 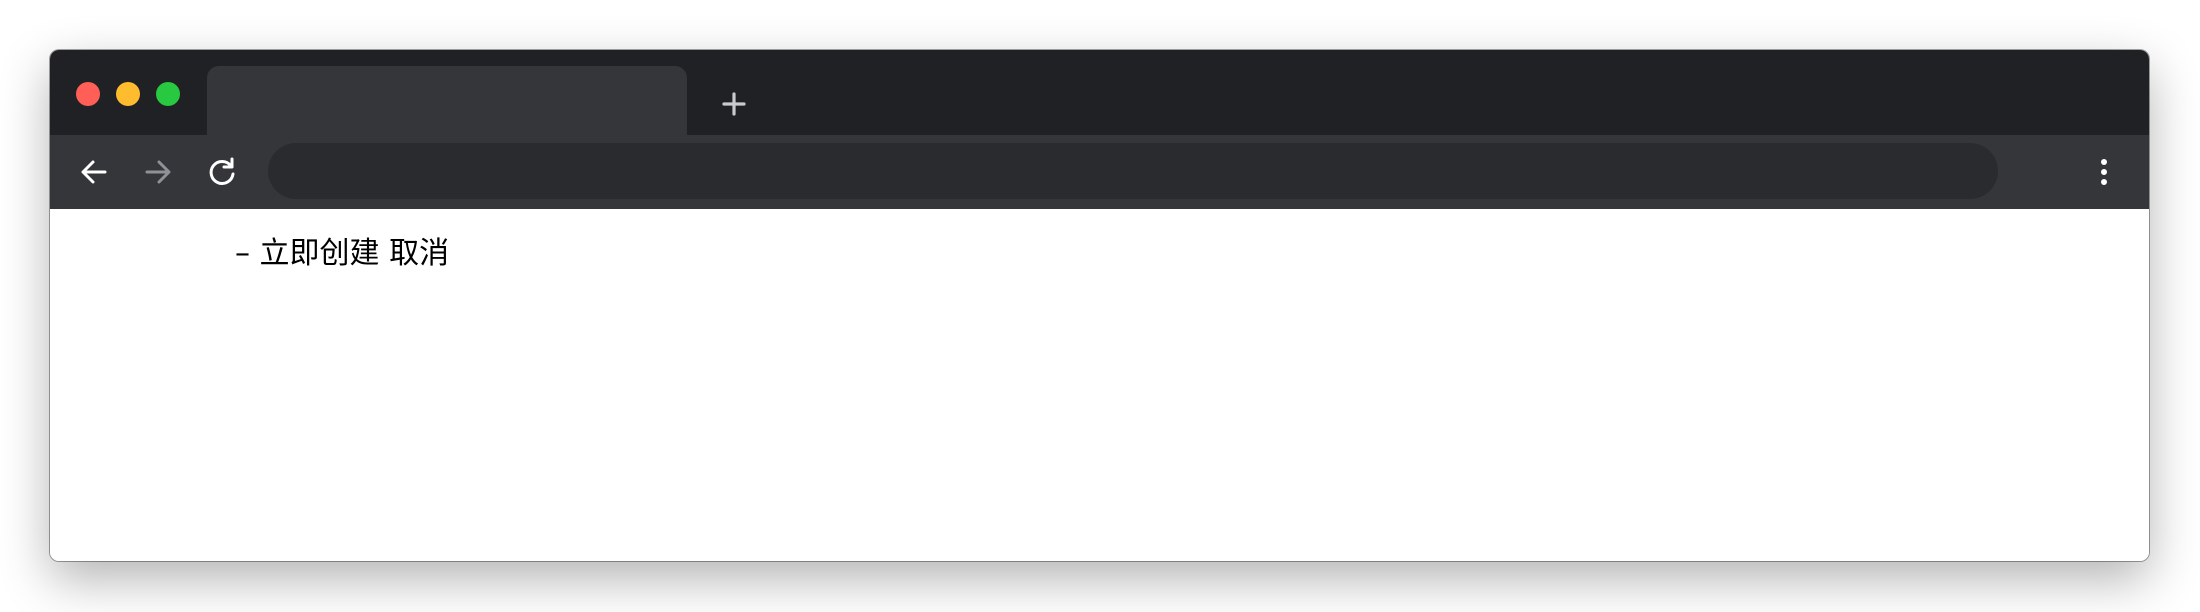 I want to click on cancel-link: 取消, so click(x=419, y=253).